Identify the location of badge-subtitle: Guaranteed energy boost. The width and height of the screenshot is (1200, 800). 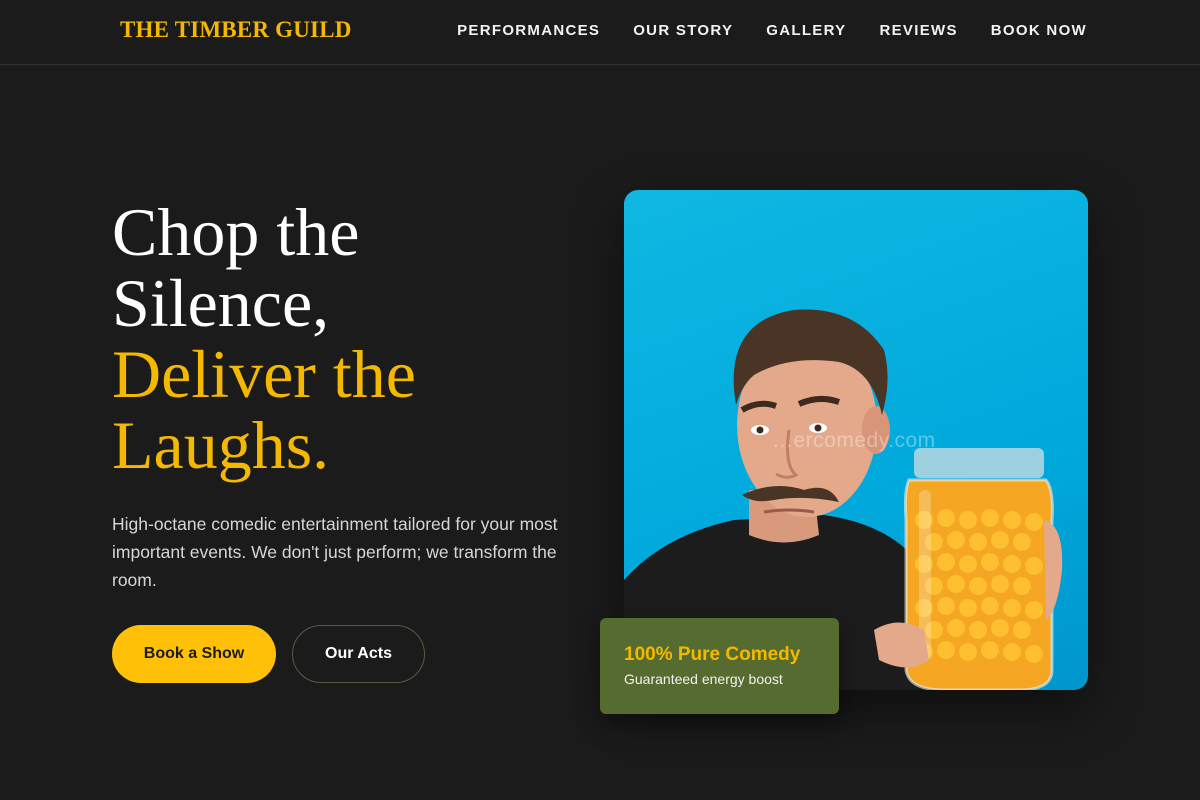
(703, 679).